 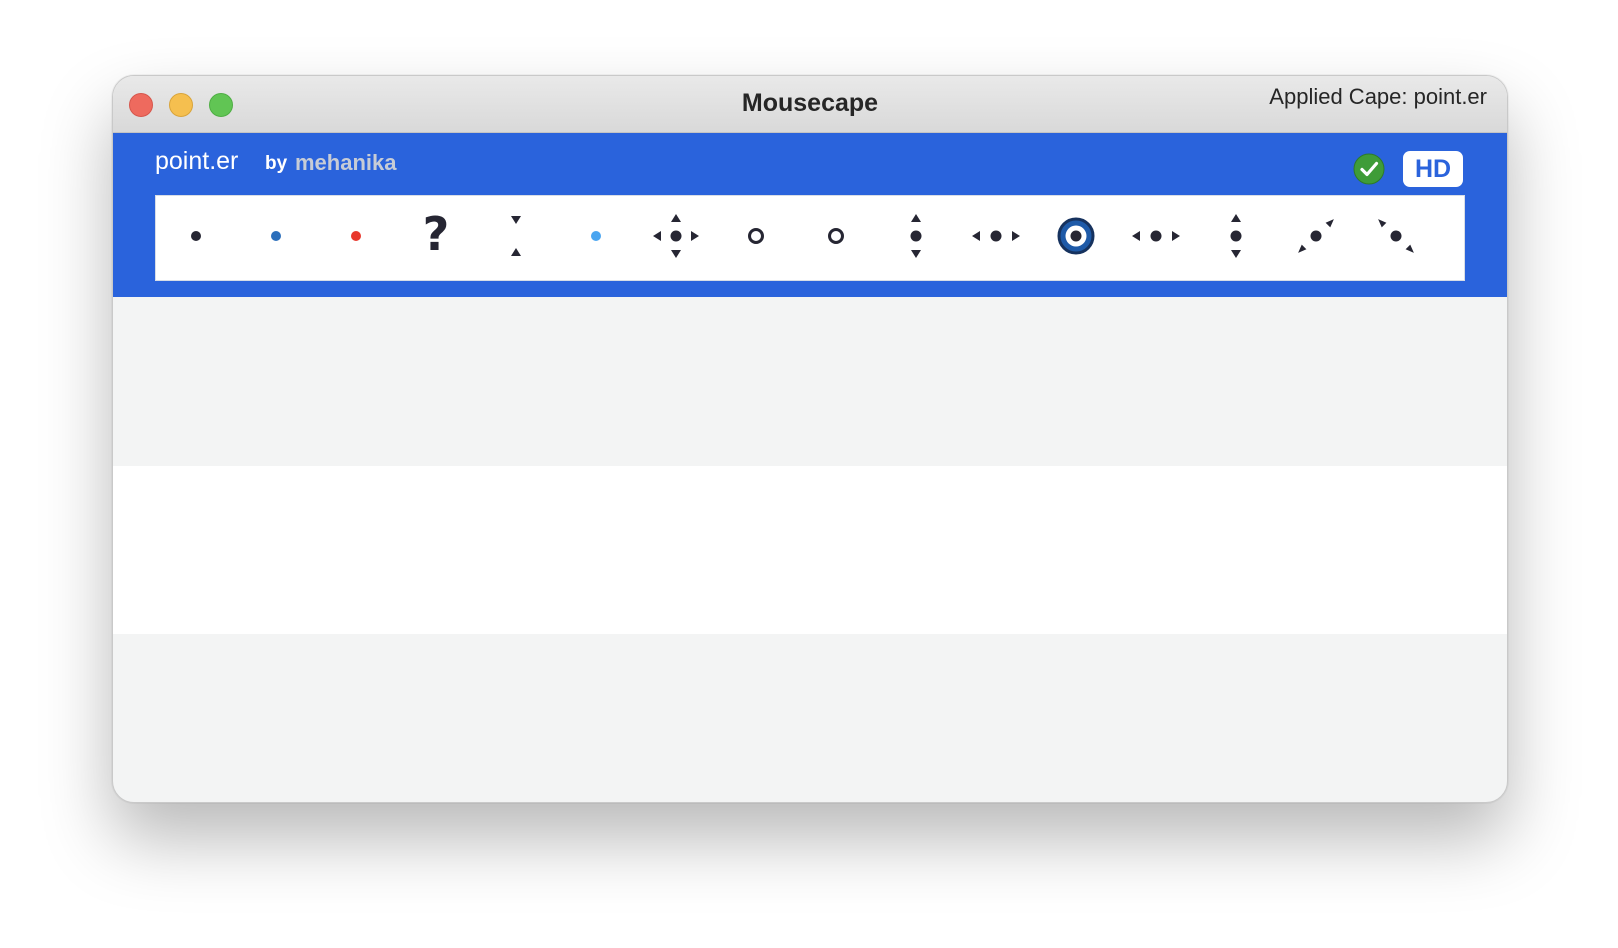 What do you see at coordinates (676, 238) in the screenshot?
I see `move-cursor-icon` at bounding box center [676, 238].